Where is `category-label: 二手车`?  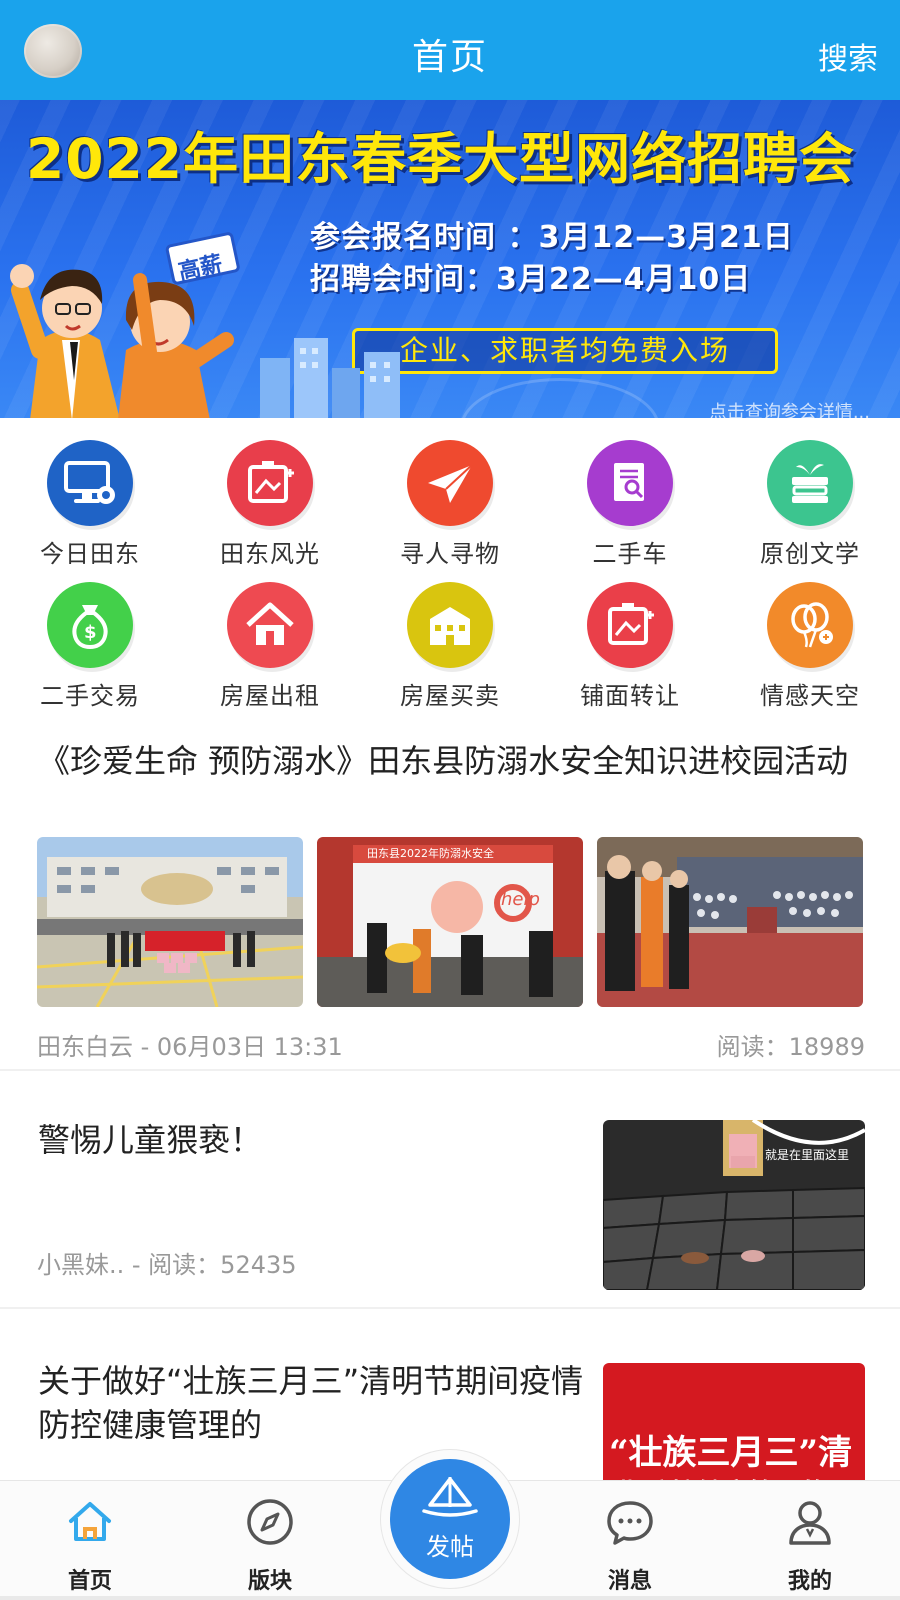 category-label: 二手车 is located at coordinates (630, 554).